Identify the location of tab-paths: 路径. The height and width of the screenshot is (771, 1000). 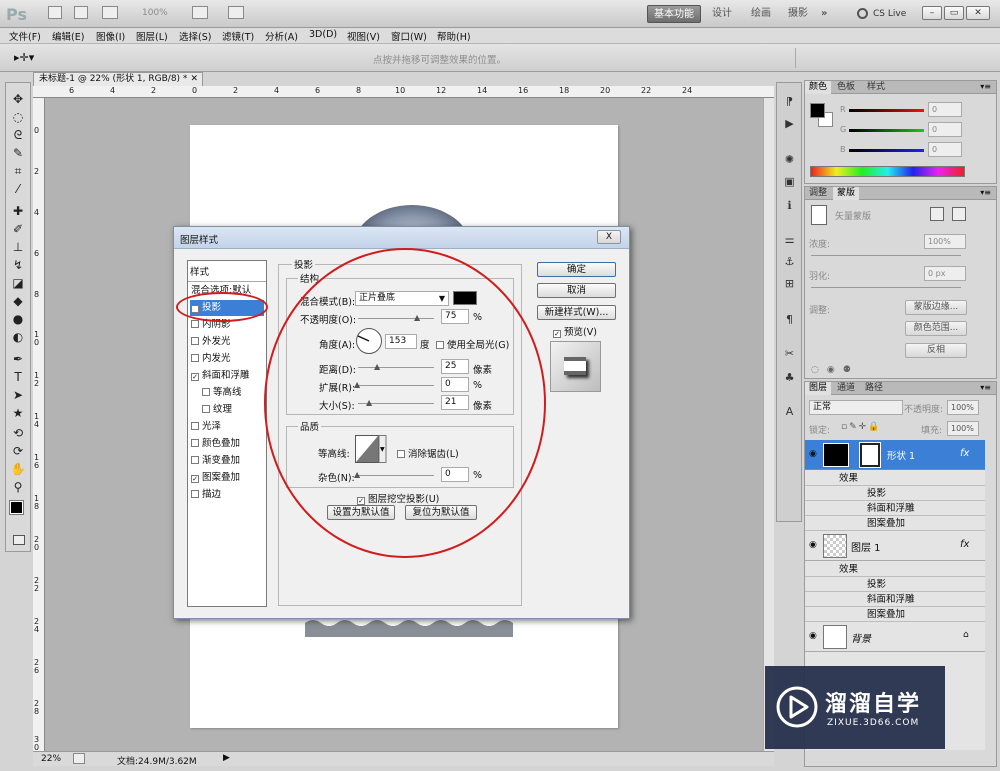
(874, 388).